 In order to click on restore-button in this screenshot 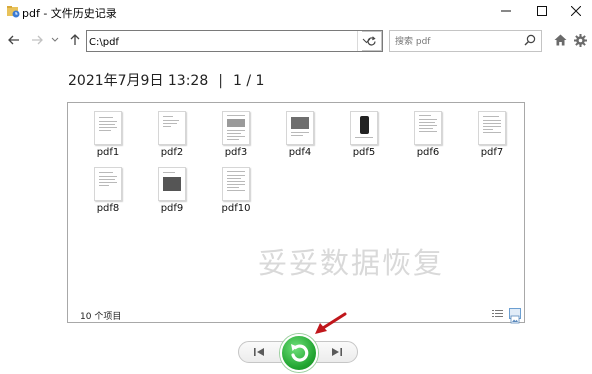, I will do `click(299, 353)`.